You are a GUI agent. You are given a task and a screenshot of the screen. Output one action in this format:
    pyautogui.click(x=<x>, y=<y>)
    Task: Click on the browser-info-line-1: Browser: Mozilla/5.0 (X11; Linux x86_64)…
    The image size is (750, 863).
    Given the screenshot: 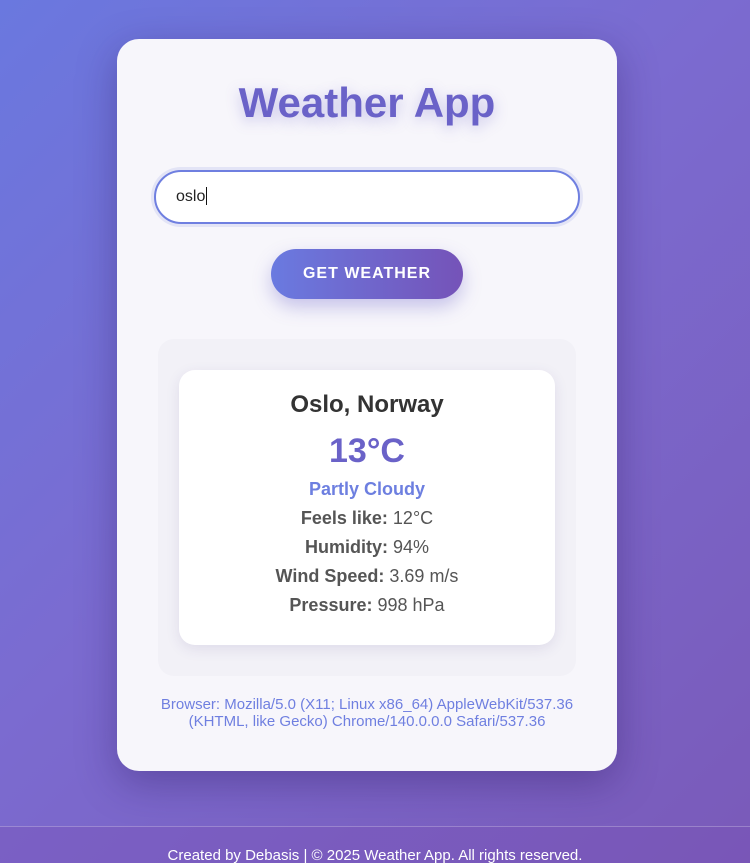 What is the action you would take?
    pyautogui.click(x=367, y=704)
    